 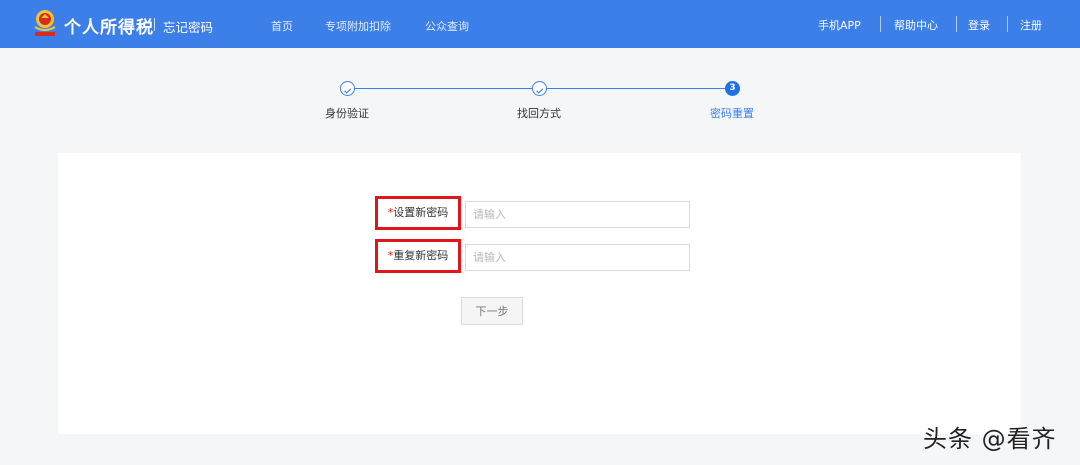 I want to click on new-password-input, so click(x=577, y=214).